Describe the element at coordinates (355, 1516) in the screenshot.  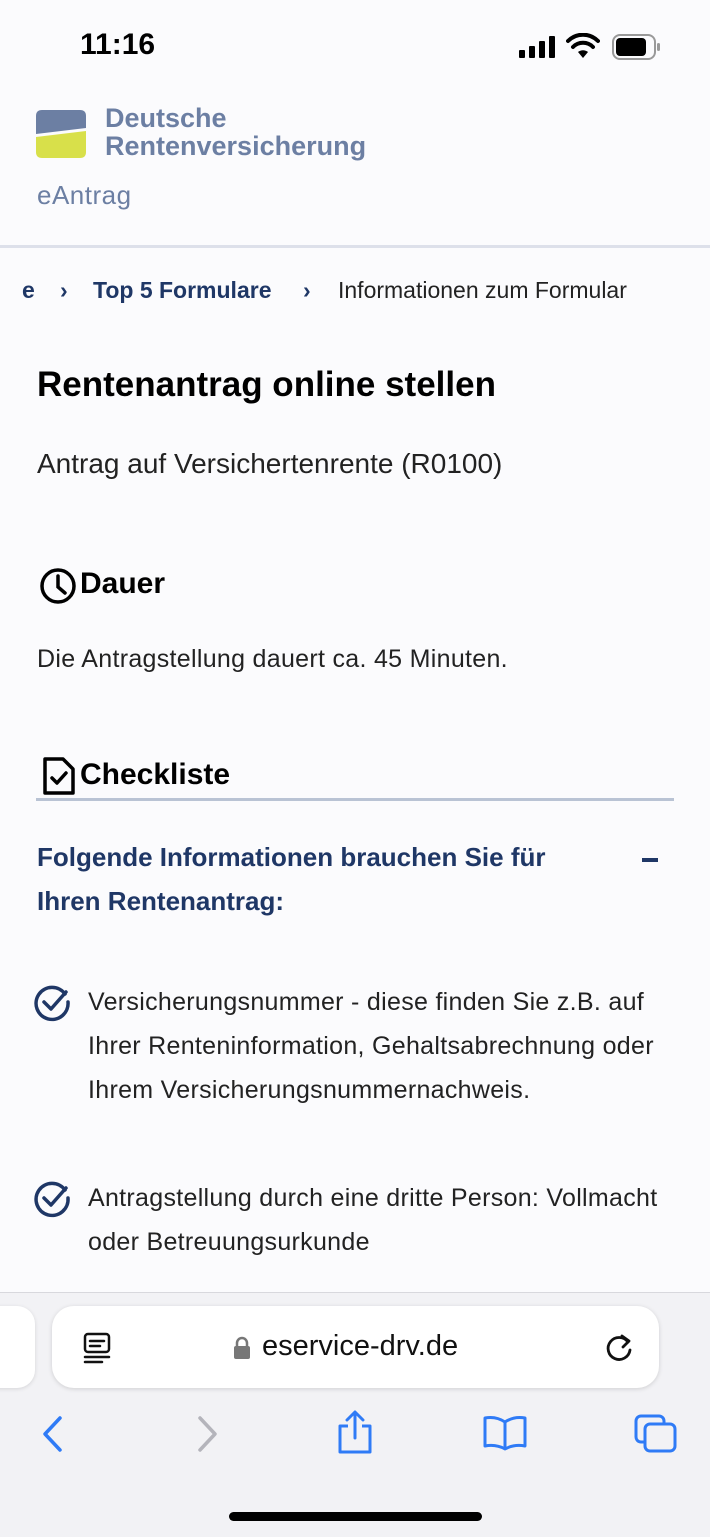
I see `home-indicator` at that location.